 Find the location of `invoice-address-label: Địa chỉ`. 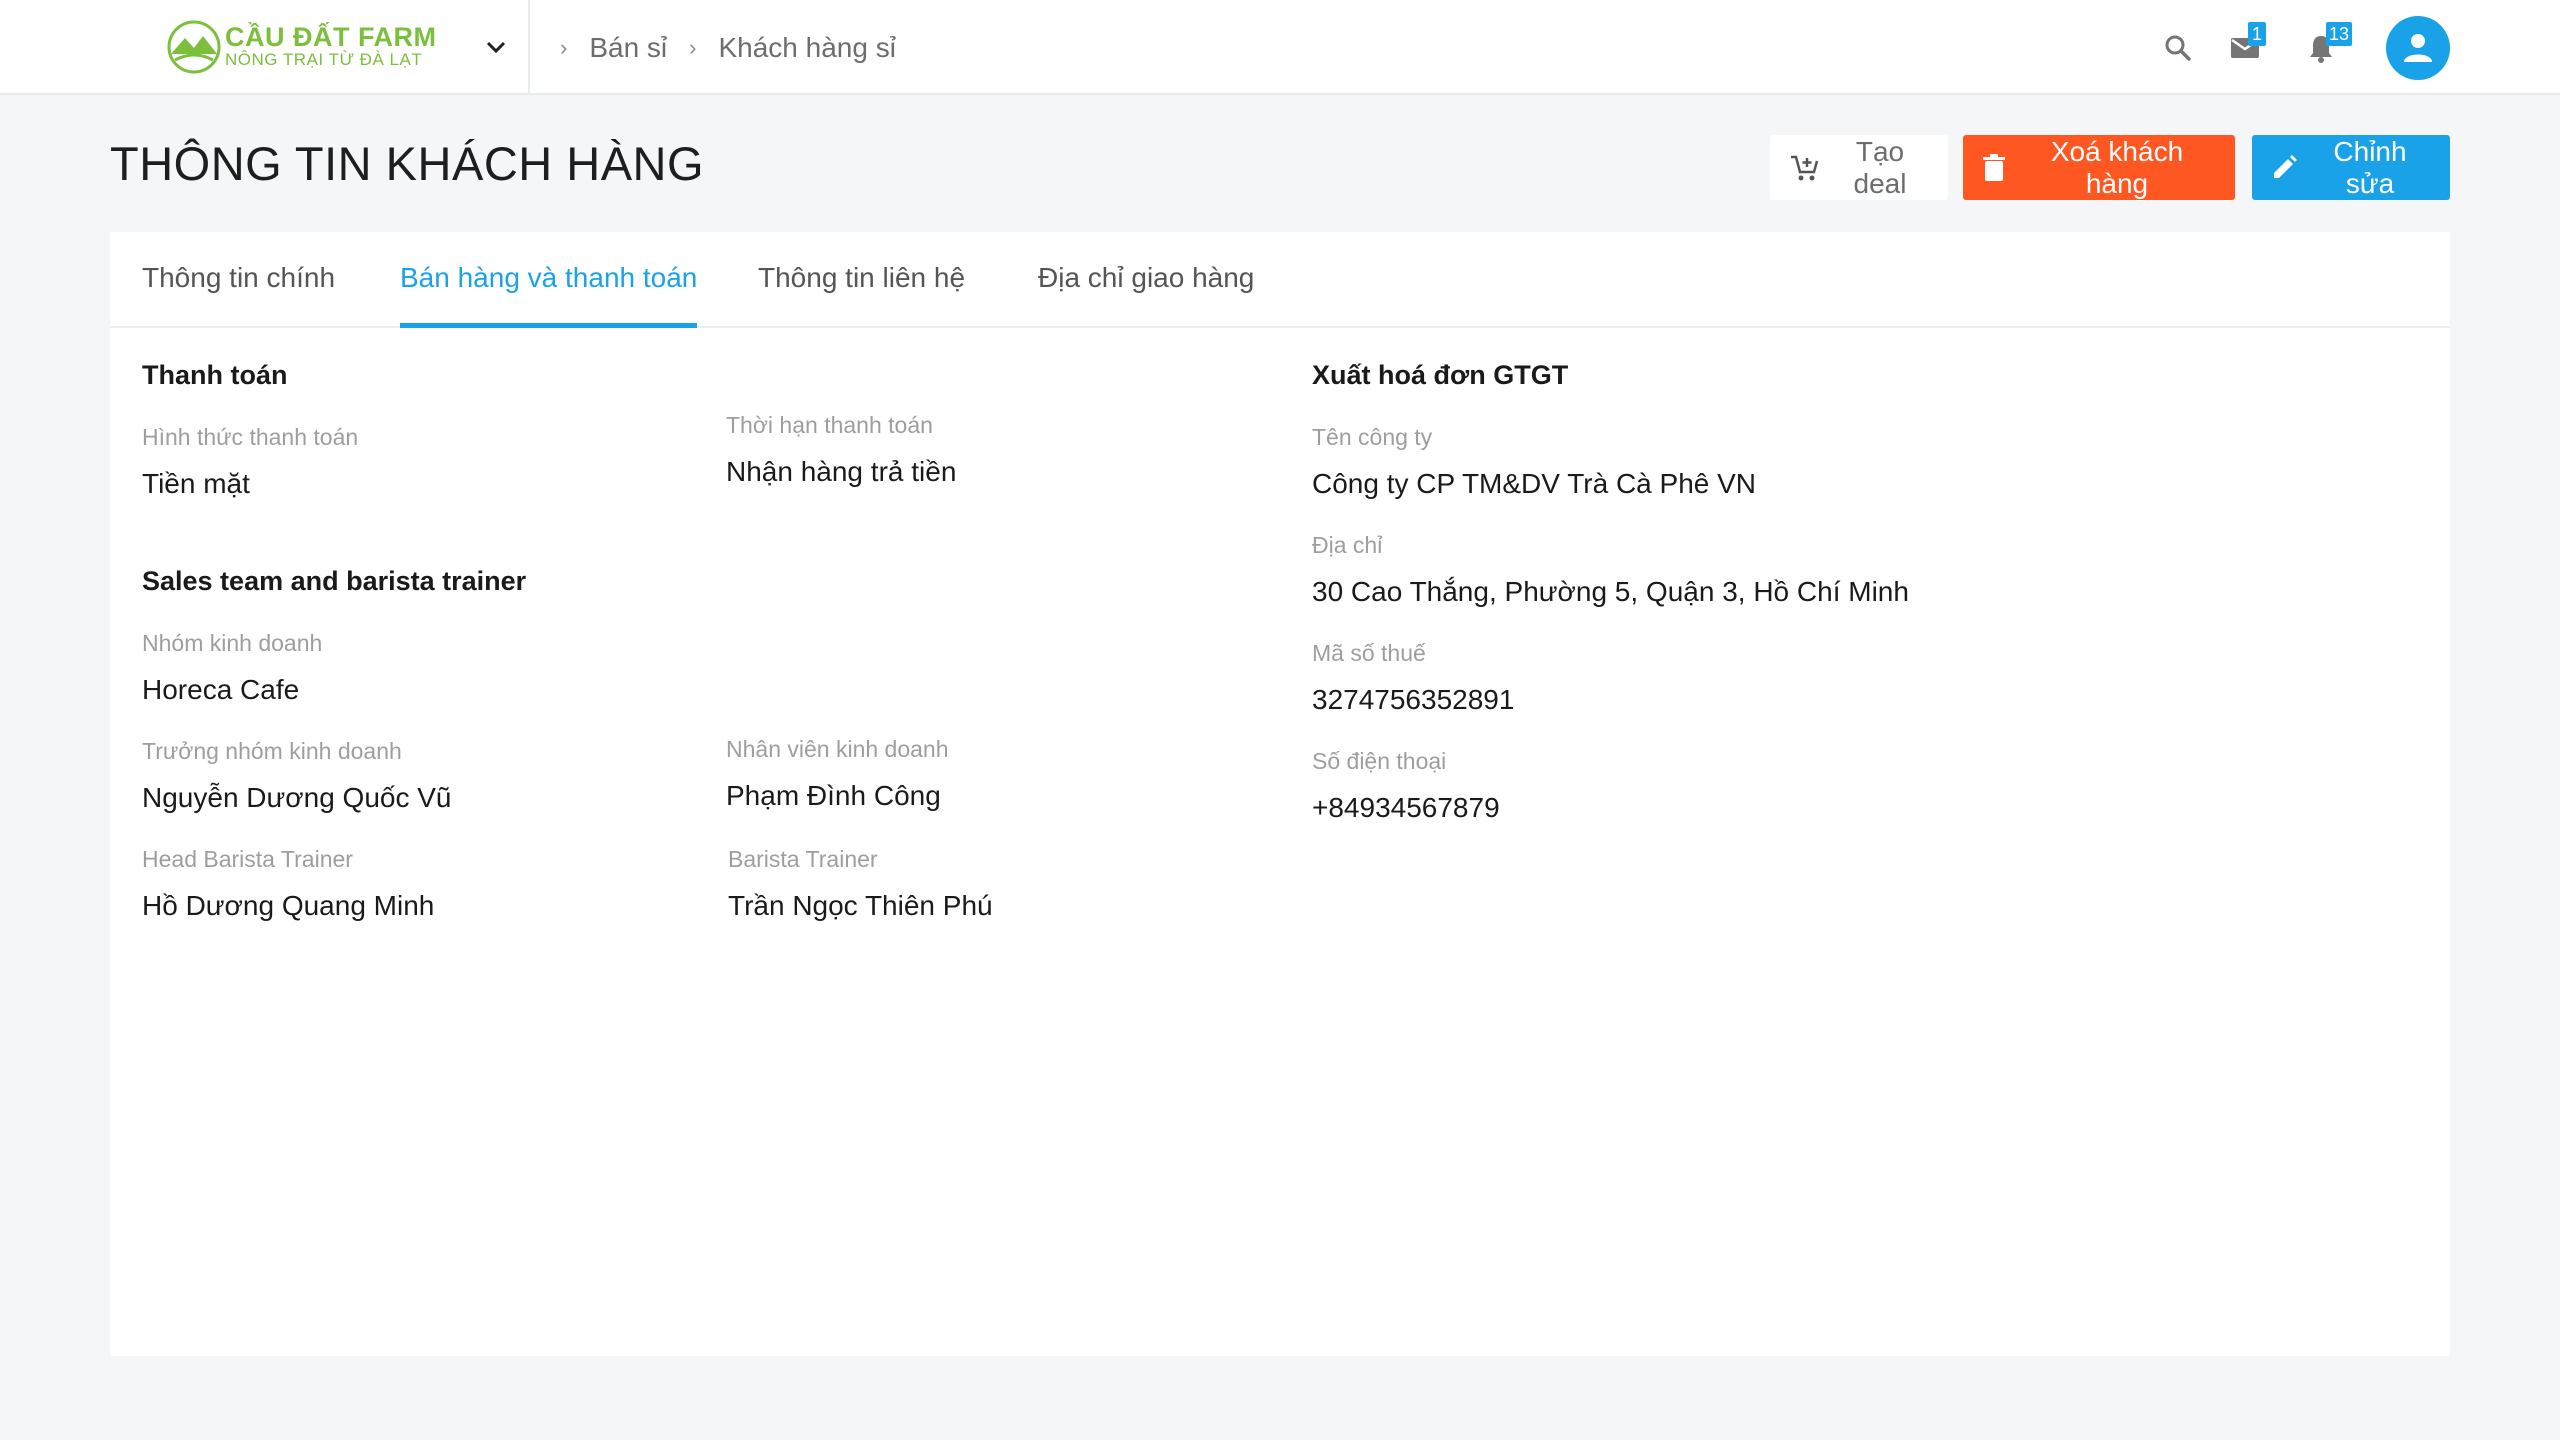

invoice-address-label: Địa chỉ is located at coordinates (1347, 545).